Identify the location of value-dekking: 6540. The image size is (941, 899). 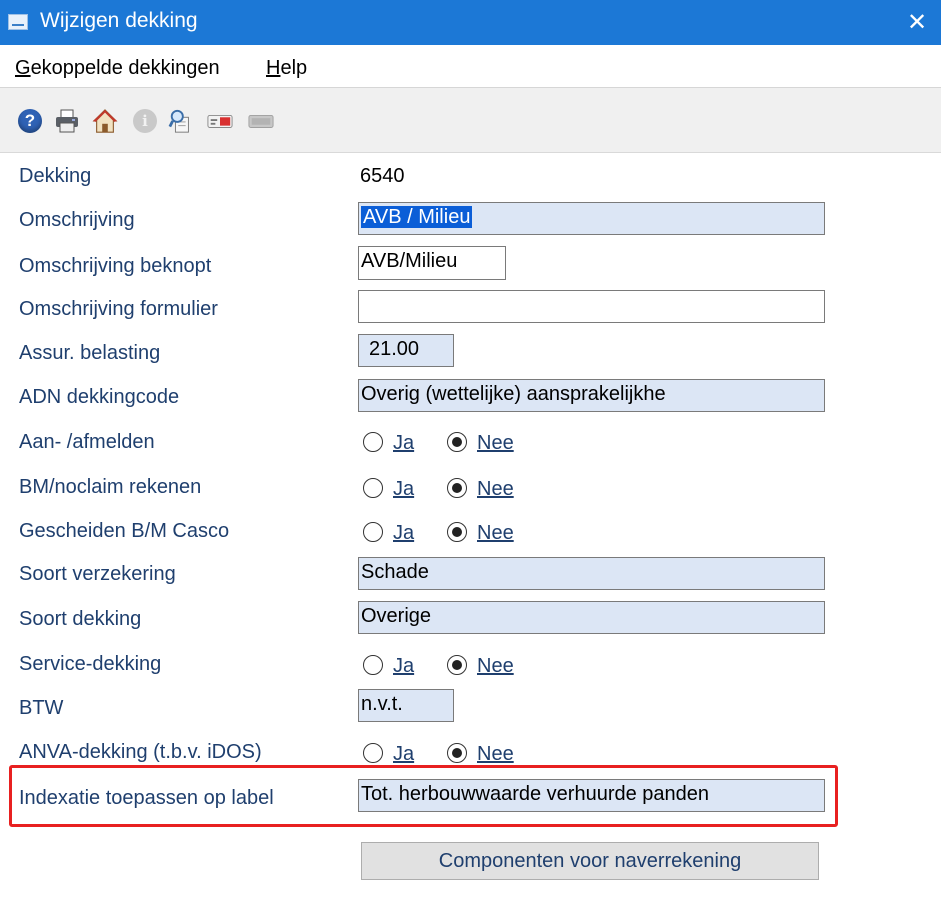
(382, 176).